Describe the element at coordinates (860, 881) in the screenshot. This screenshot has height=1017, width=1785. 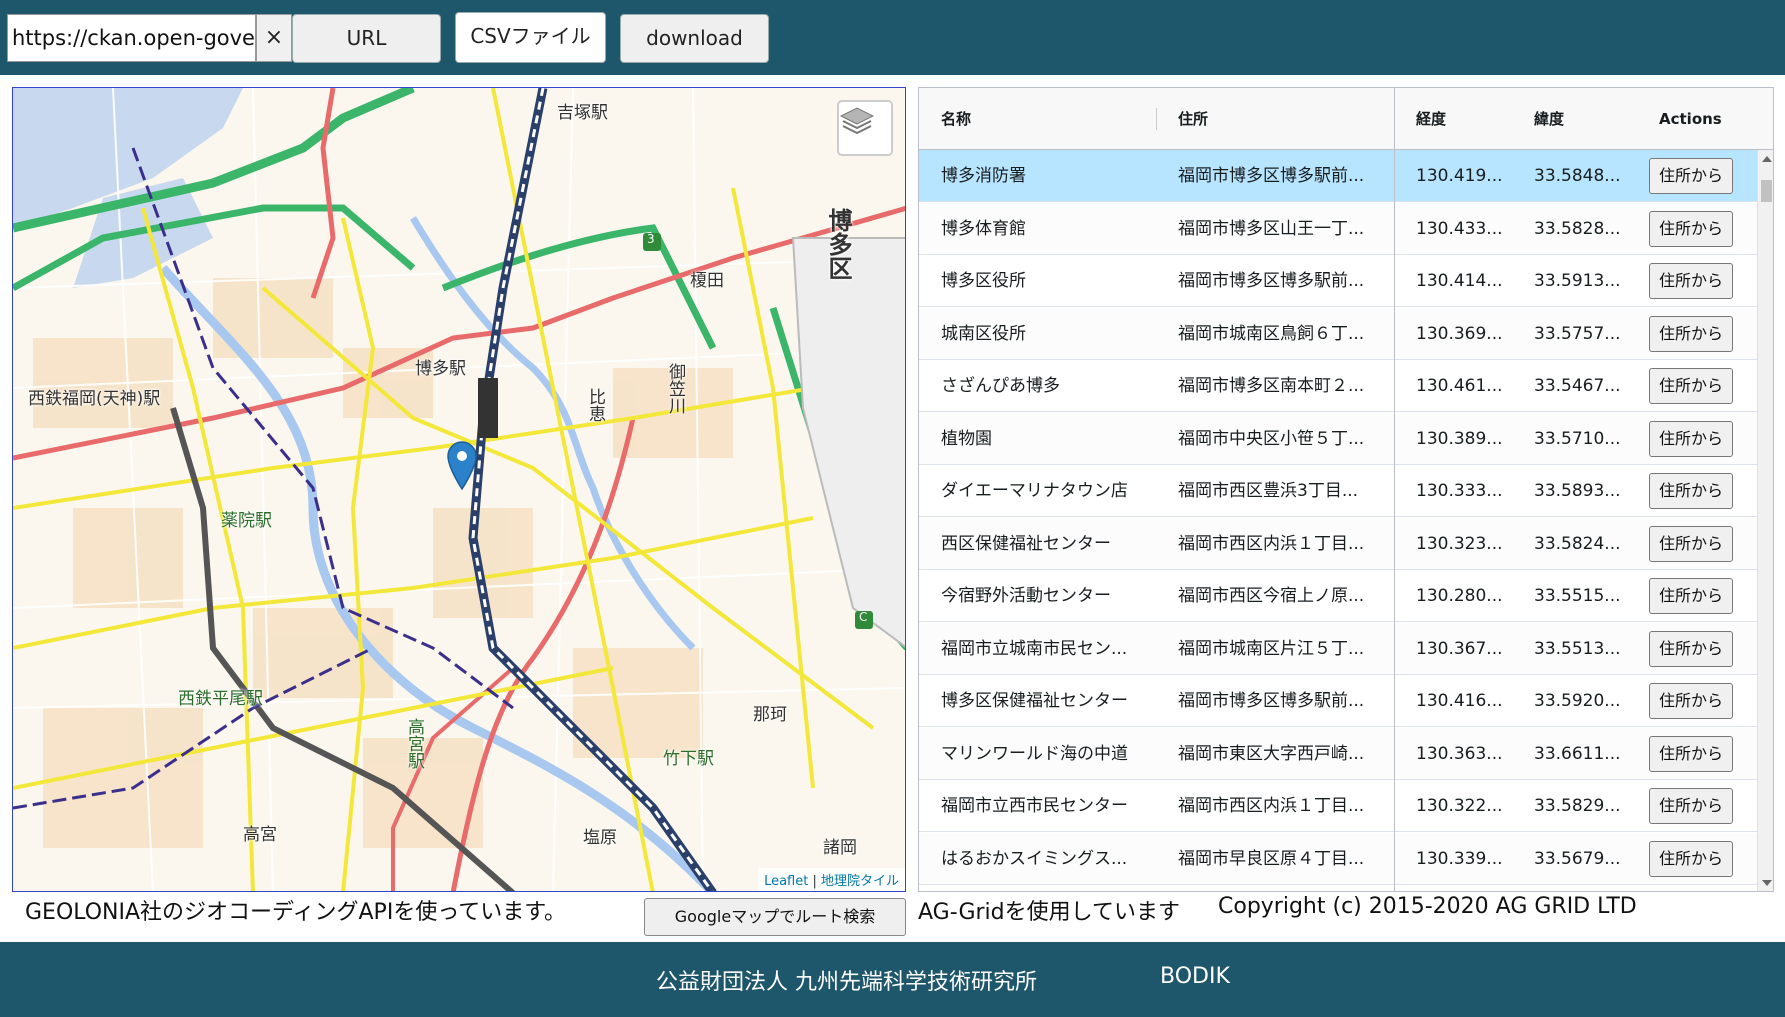
I see `gsi-tiles-link: 地理院タイル` at that location.